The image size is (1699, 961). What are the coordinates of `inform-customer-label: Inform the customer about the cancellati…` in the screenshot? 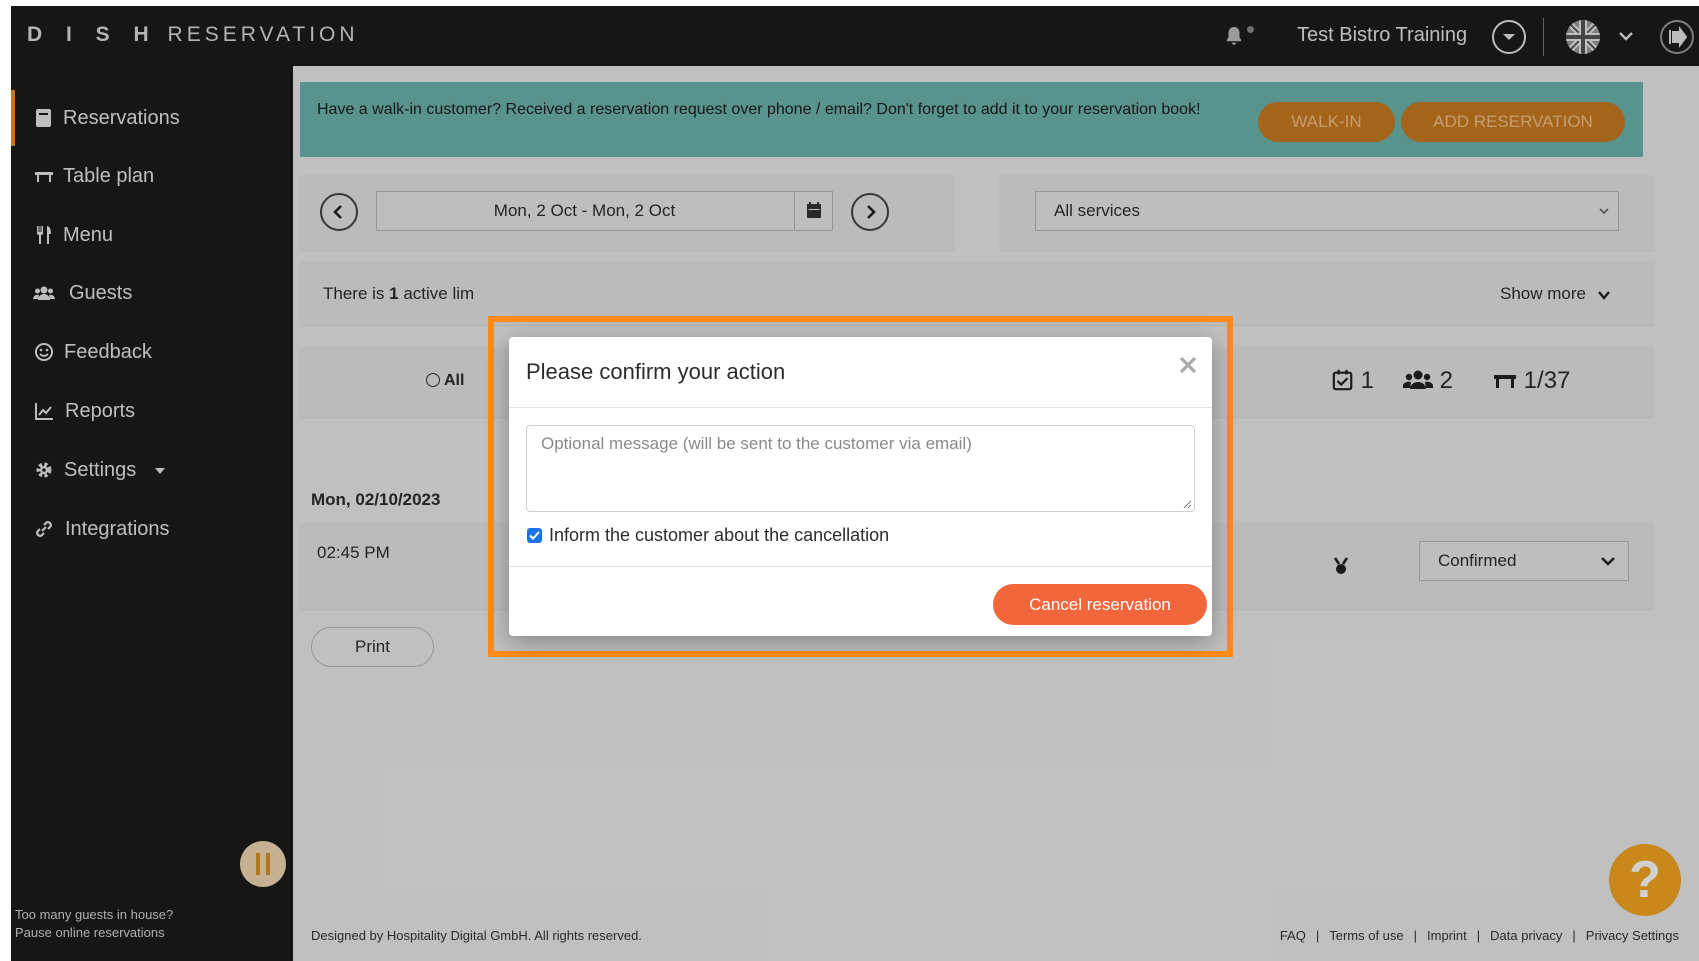 It's located at (719, 535).